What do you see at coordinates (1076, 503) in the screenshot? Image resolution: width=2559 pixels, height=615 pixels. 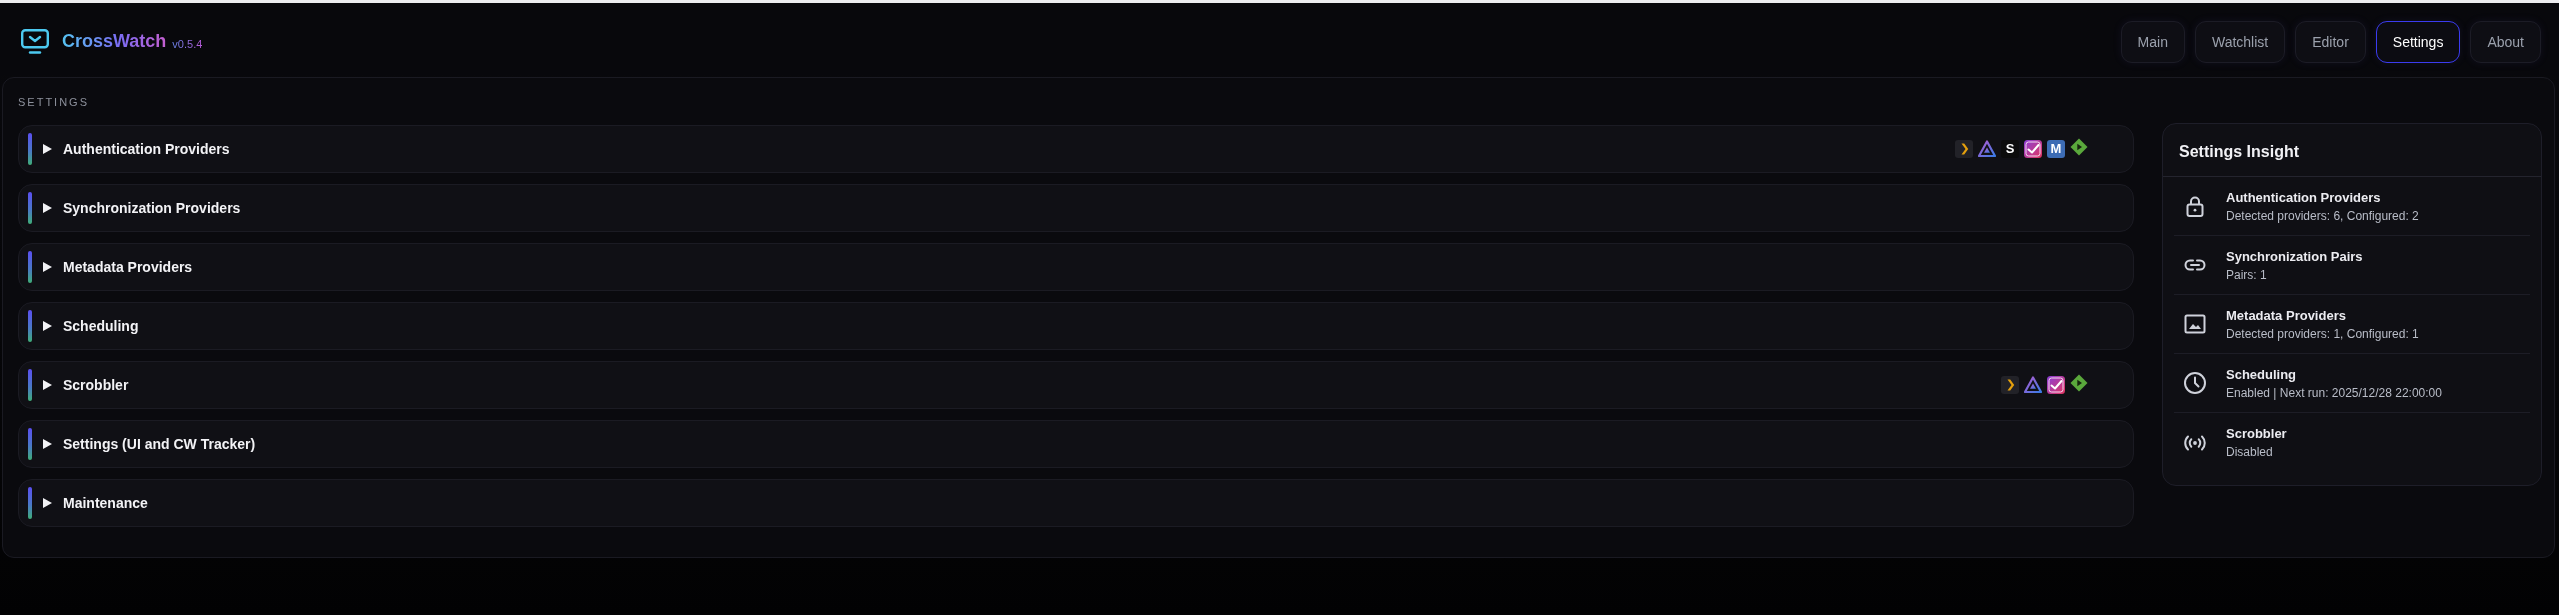 I see `section-header: Maintenance` at bounding box center [1076, 503].